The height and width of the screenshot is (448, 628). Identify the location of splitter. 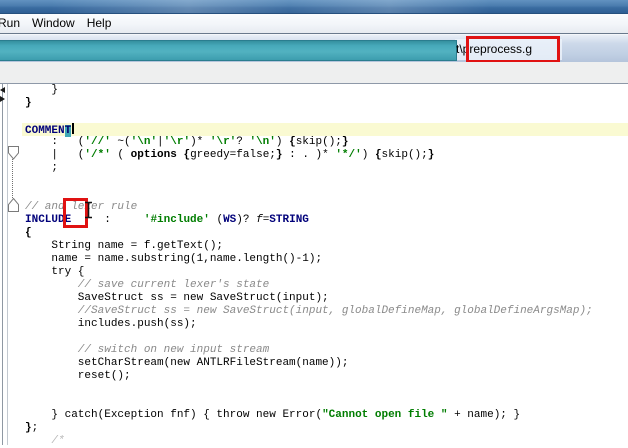
(2, 264).